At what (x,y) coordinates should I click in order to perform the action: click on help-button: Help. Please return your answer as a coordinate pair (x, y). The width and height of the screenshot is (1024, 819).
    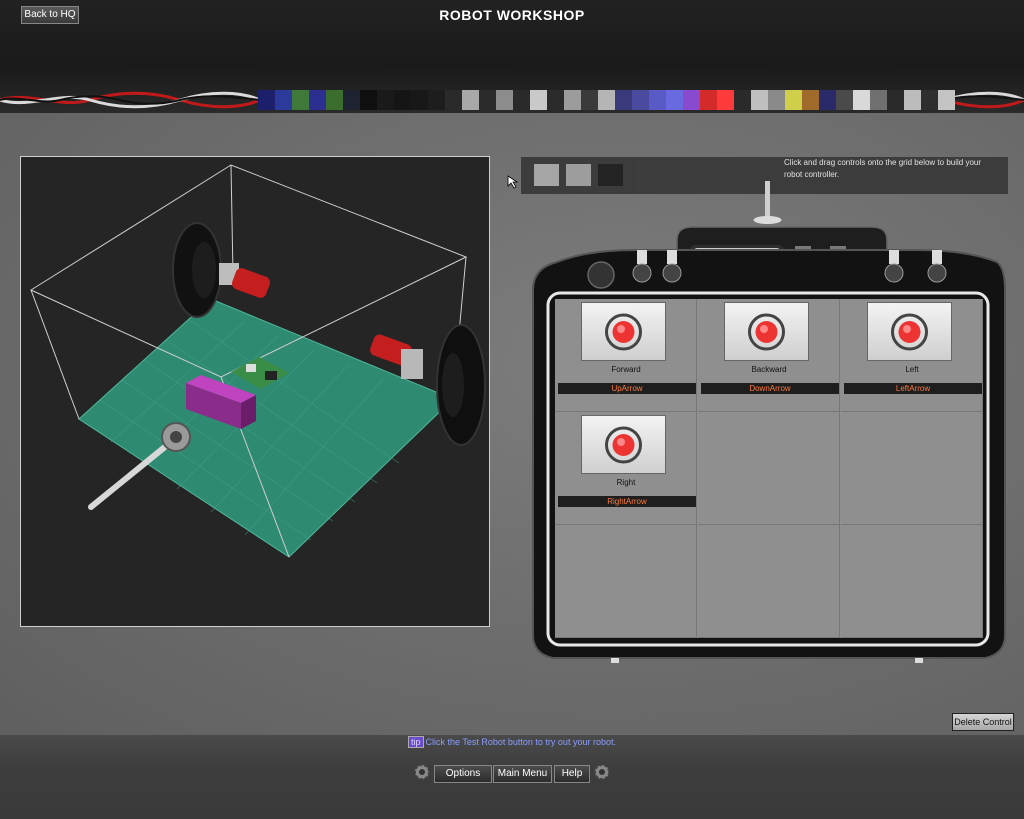
    Looking at the image, I should click on (572, 774).